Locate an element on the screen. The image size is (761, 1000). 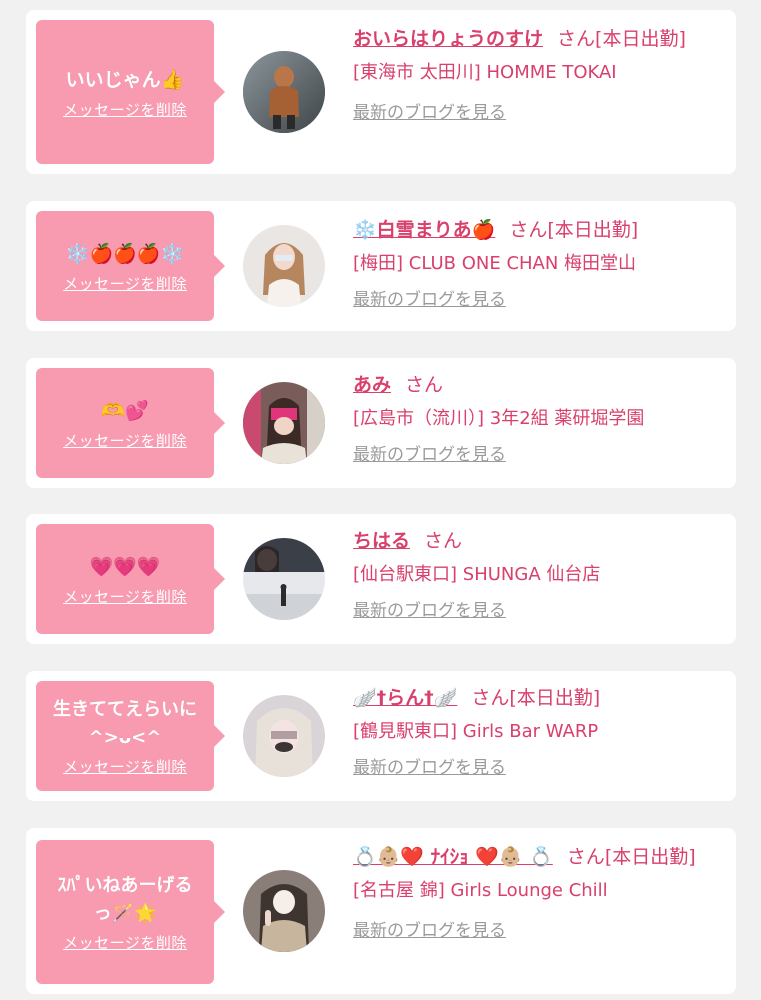
message-bubble: ｽﾊﾟいねあーげるっ🪄🌟 メッセージを削除 is located at coordinates (130, 912).